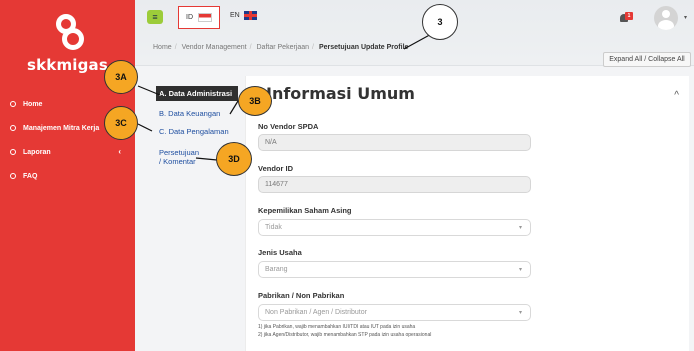  What do you see at coordinates (276, 269) in the screenshot?
I see `select-value: Barang` at bounding box center [276, 269].